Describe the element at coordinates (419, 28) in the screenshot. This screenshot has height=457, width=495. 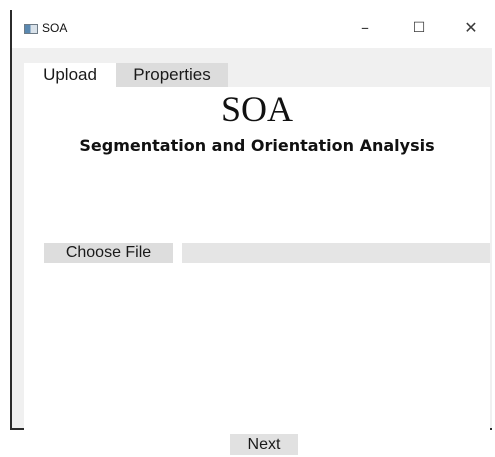
I see `maximize-button: ☐` at that location.